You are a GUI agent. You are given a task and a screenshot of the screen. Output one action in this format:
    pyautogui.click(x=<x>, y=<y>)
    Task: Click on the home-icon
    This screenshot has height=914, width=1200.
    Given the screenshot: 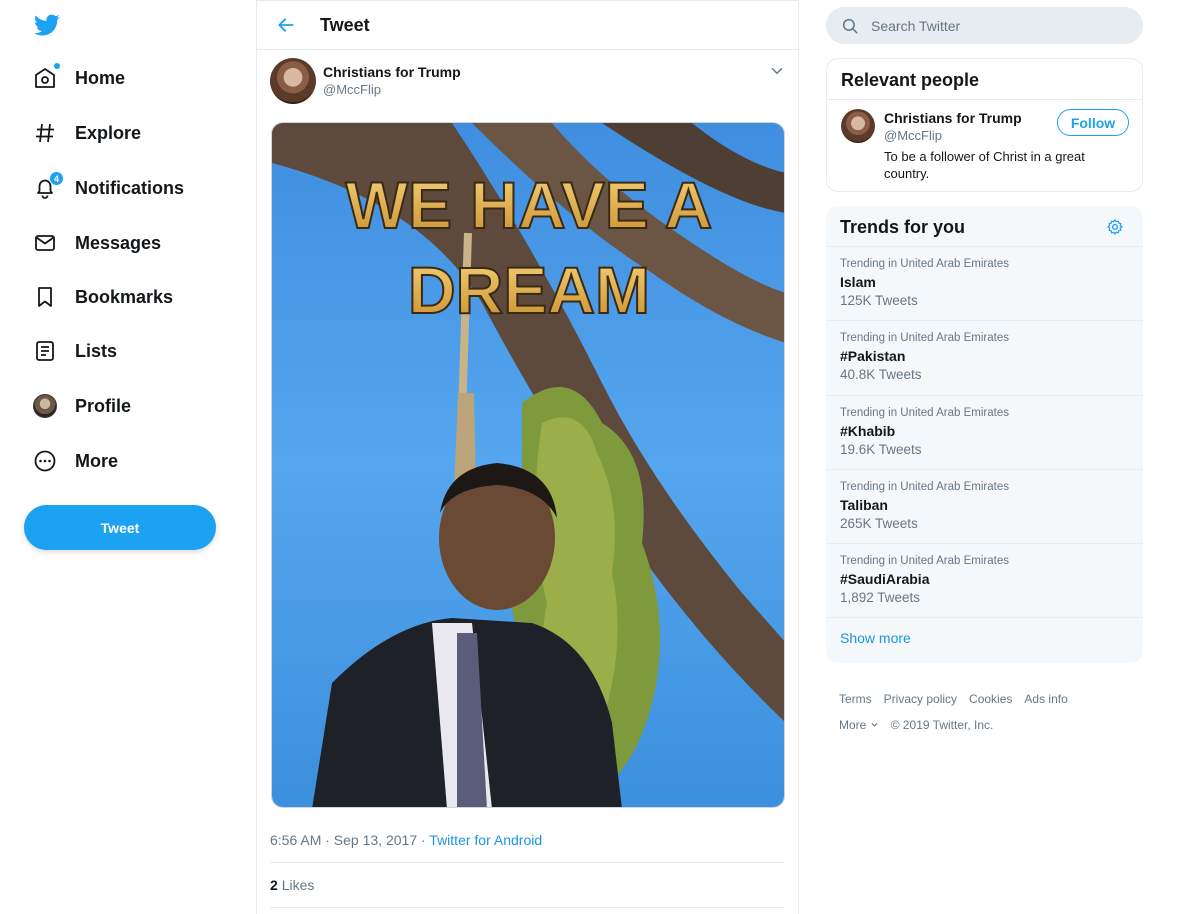 What is the action you would take?
    pyautogui.click(x=46, y=77)
    